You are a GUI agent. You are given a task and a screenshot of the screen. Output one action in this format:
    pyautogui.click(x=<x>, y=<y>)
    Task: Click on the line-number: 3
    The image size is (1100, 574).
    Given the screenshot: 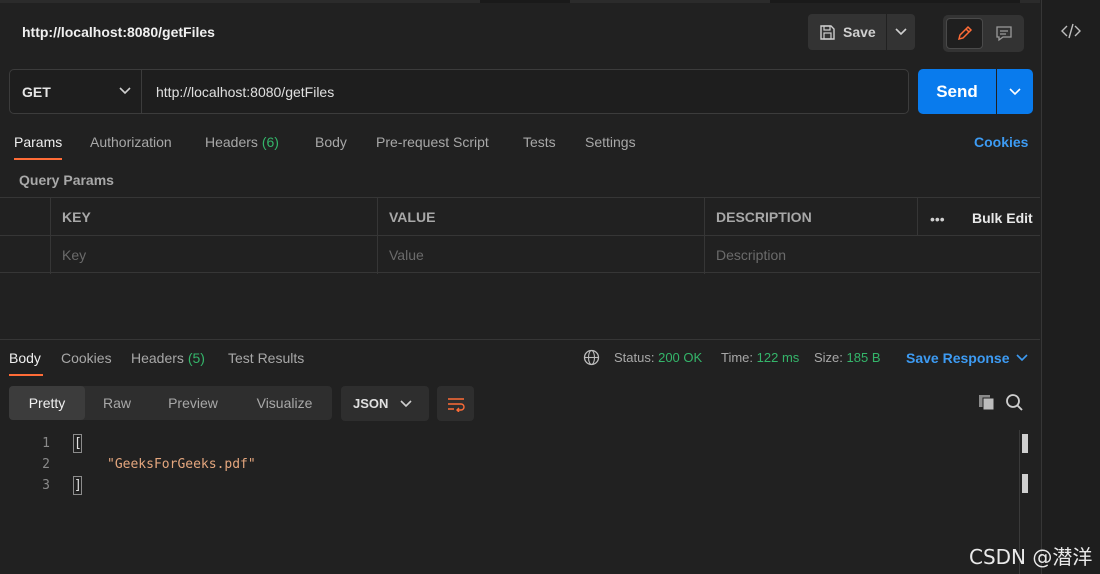 What is the action you would take?
    pyautogui.click(x=46, y=485)
    